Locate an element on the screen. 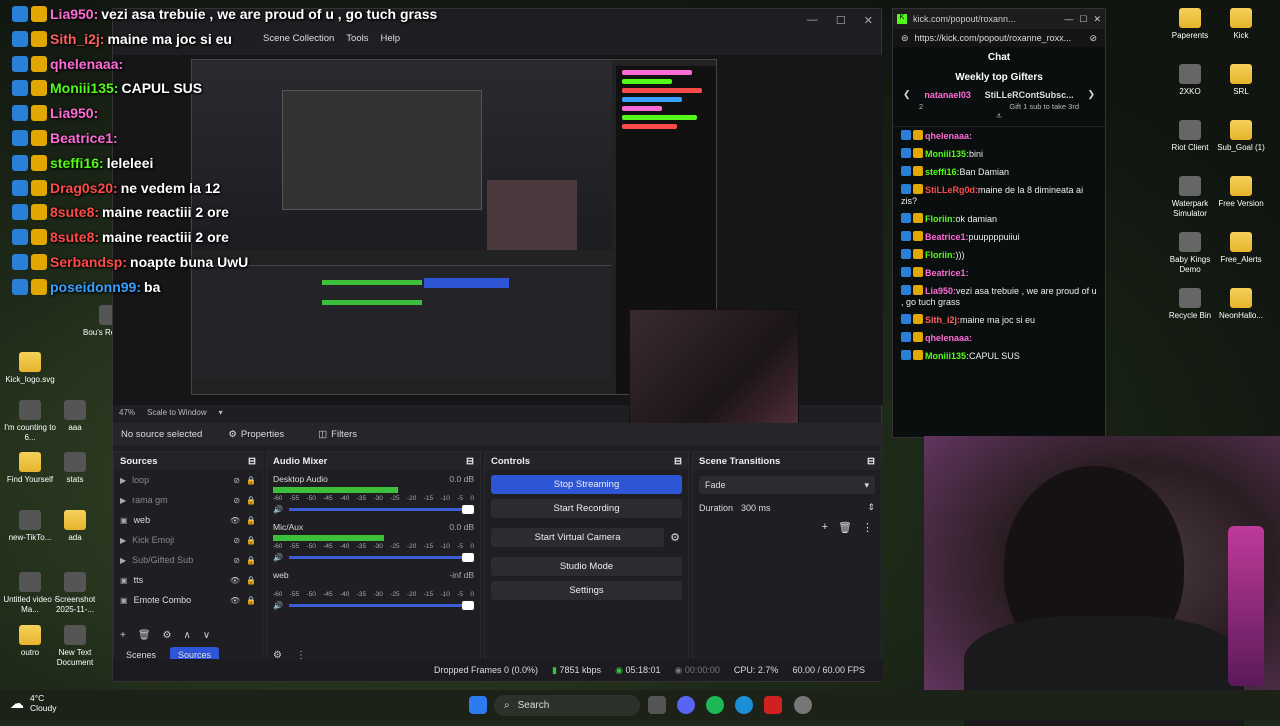 The width and height of the screenshot is (1280, 726). start-virtual-camera-button: Start Virtual Camera is located at coordinates (578, 537).